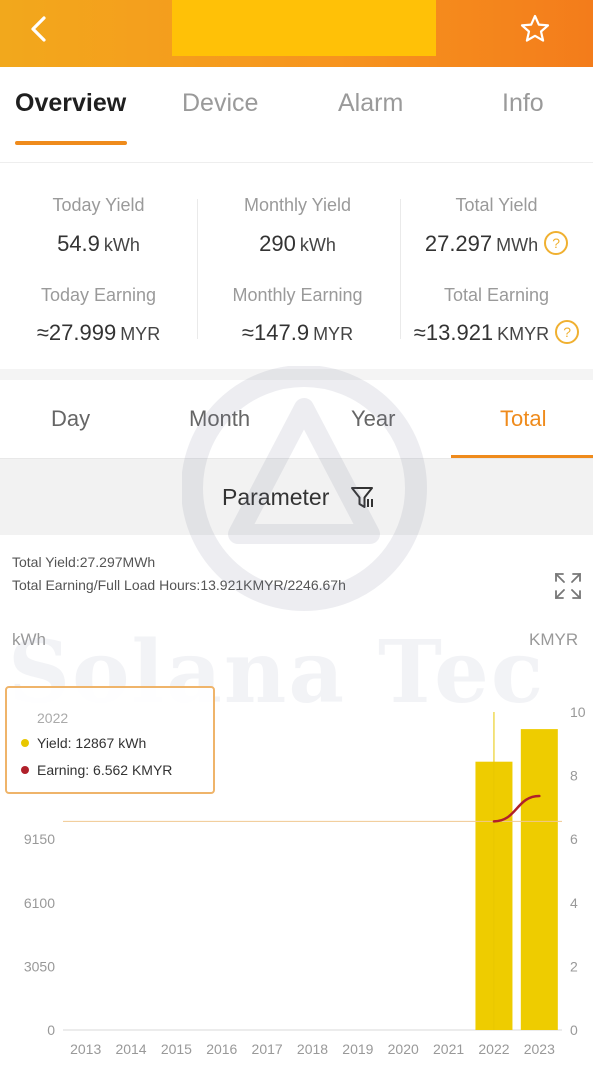 Image resolution: width=593 pixels, height=1080 pixels. Describe the element at coordinates (85, 1049) in the screenshot. I see `x-tick-label: 2013` at that location.